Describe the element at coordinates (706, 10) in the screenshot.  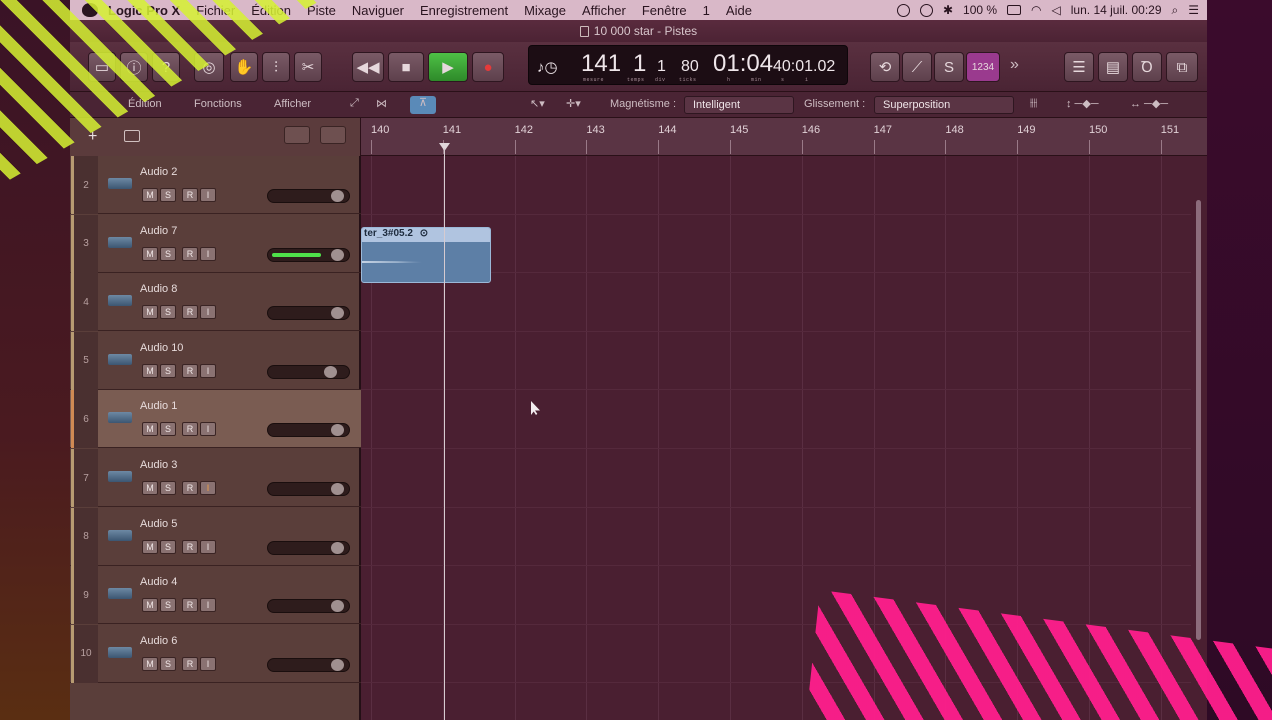
I see `menu-1: 1` at that location.